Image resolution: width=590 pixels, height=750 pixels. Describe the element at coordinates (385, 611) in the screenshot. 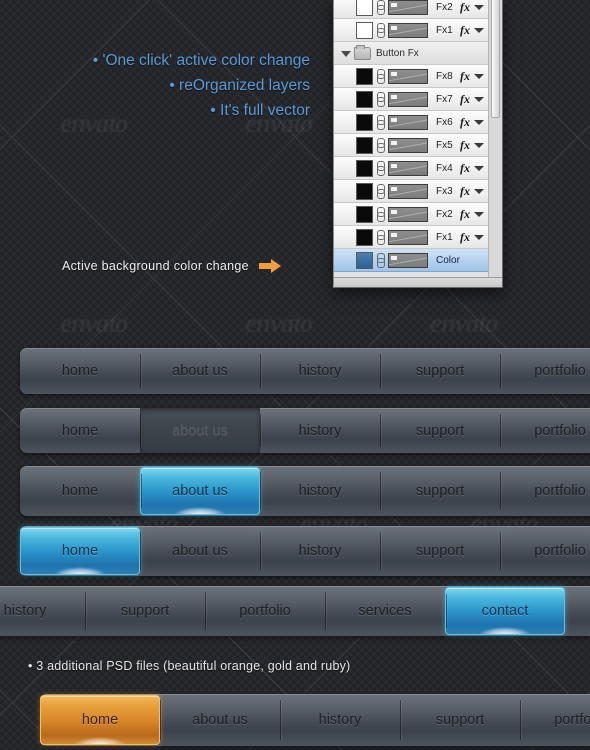

I see `nav-item-services: services` at that location.